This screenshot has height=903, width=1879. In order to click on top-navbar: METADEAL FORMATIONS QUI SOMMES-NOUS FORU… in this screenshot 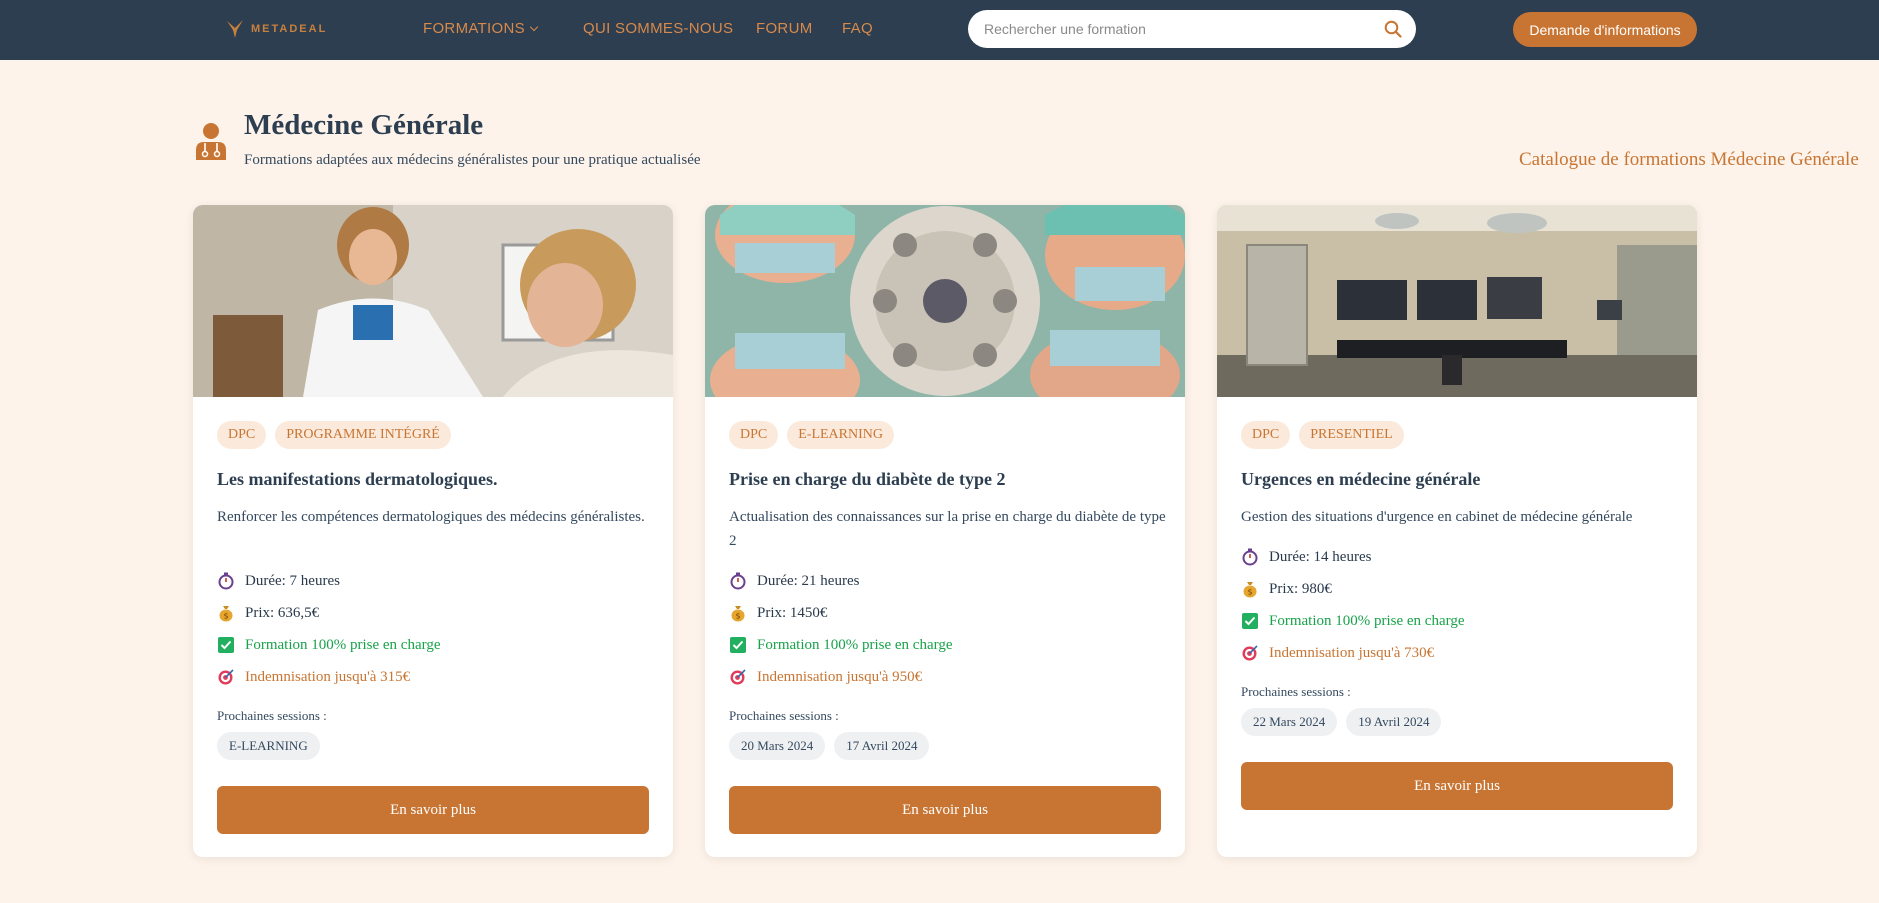, I will do `click(939, 30)`.